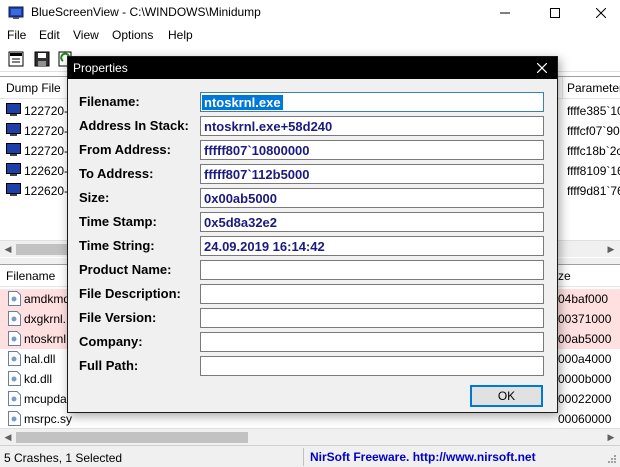 Image resolution: width=620 pixels, height=467 pixels. Describe the element at coordinates (593, 151) in the screenshot. I see `parameter-value: ffffc18b`2c` at that location.